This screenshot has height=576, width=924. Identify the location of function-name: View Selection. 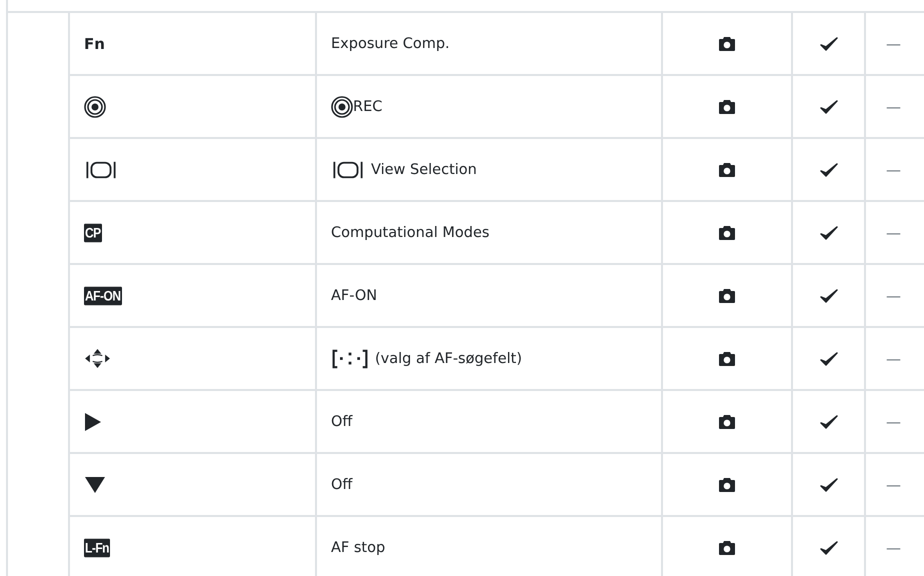
(424, 170).